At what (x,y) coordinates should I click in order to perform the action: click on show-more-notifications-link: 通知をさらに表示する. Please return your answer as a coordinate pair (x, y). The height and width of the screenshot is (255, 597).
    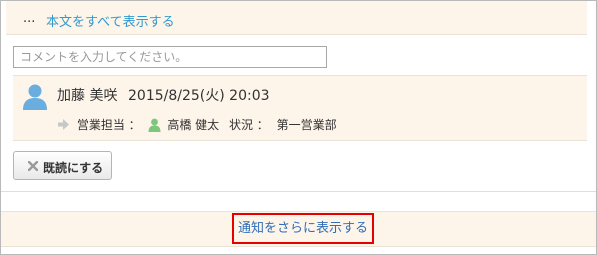
    Looking at the image, I should click on (303, 228).